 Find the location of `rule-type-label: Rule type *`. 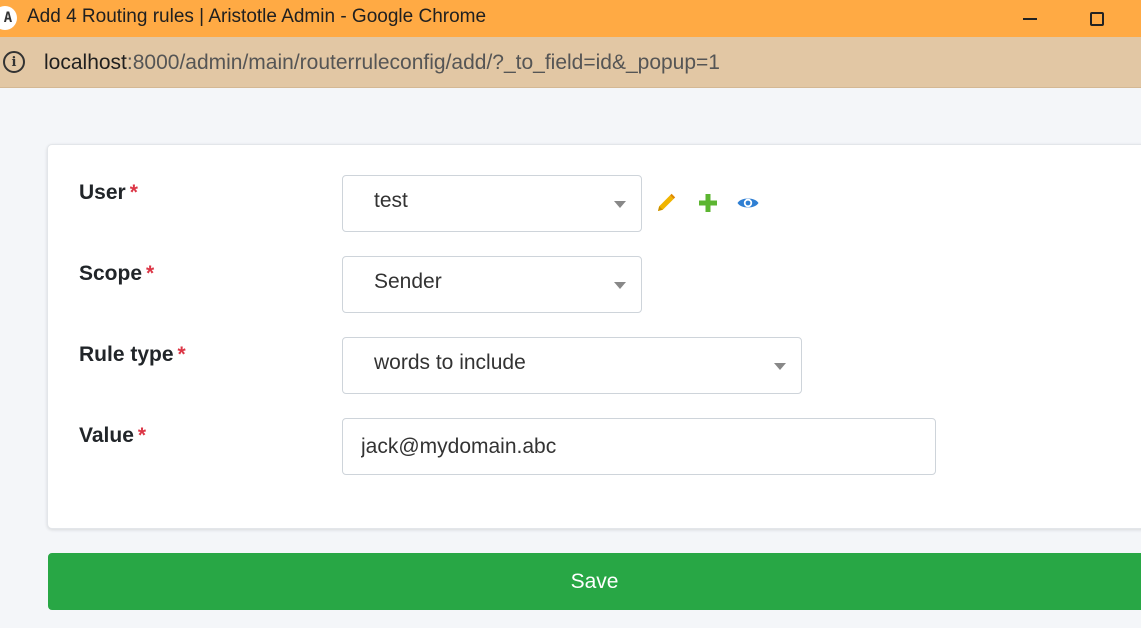

rule-type-label: Rule type * is located at coordinates (132, 355).